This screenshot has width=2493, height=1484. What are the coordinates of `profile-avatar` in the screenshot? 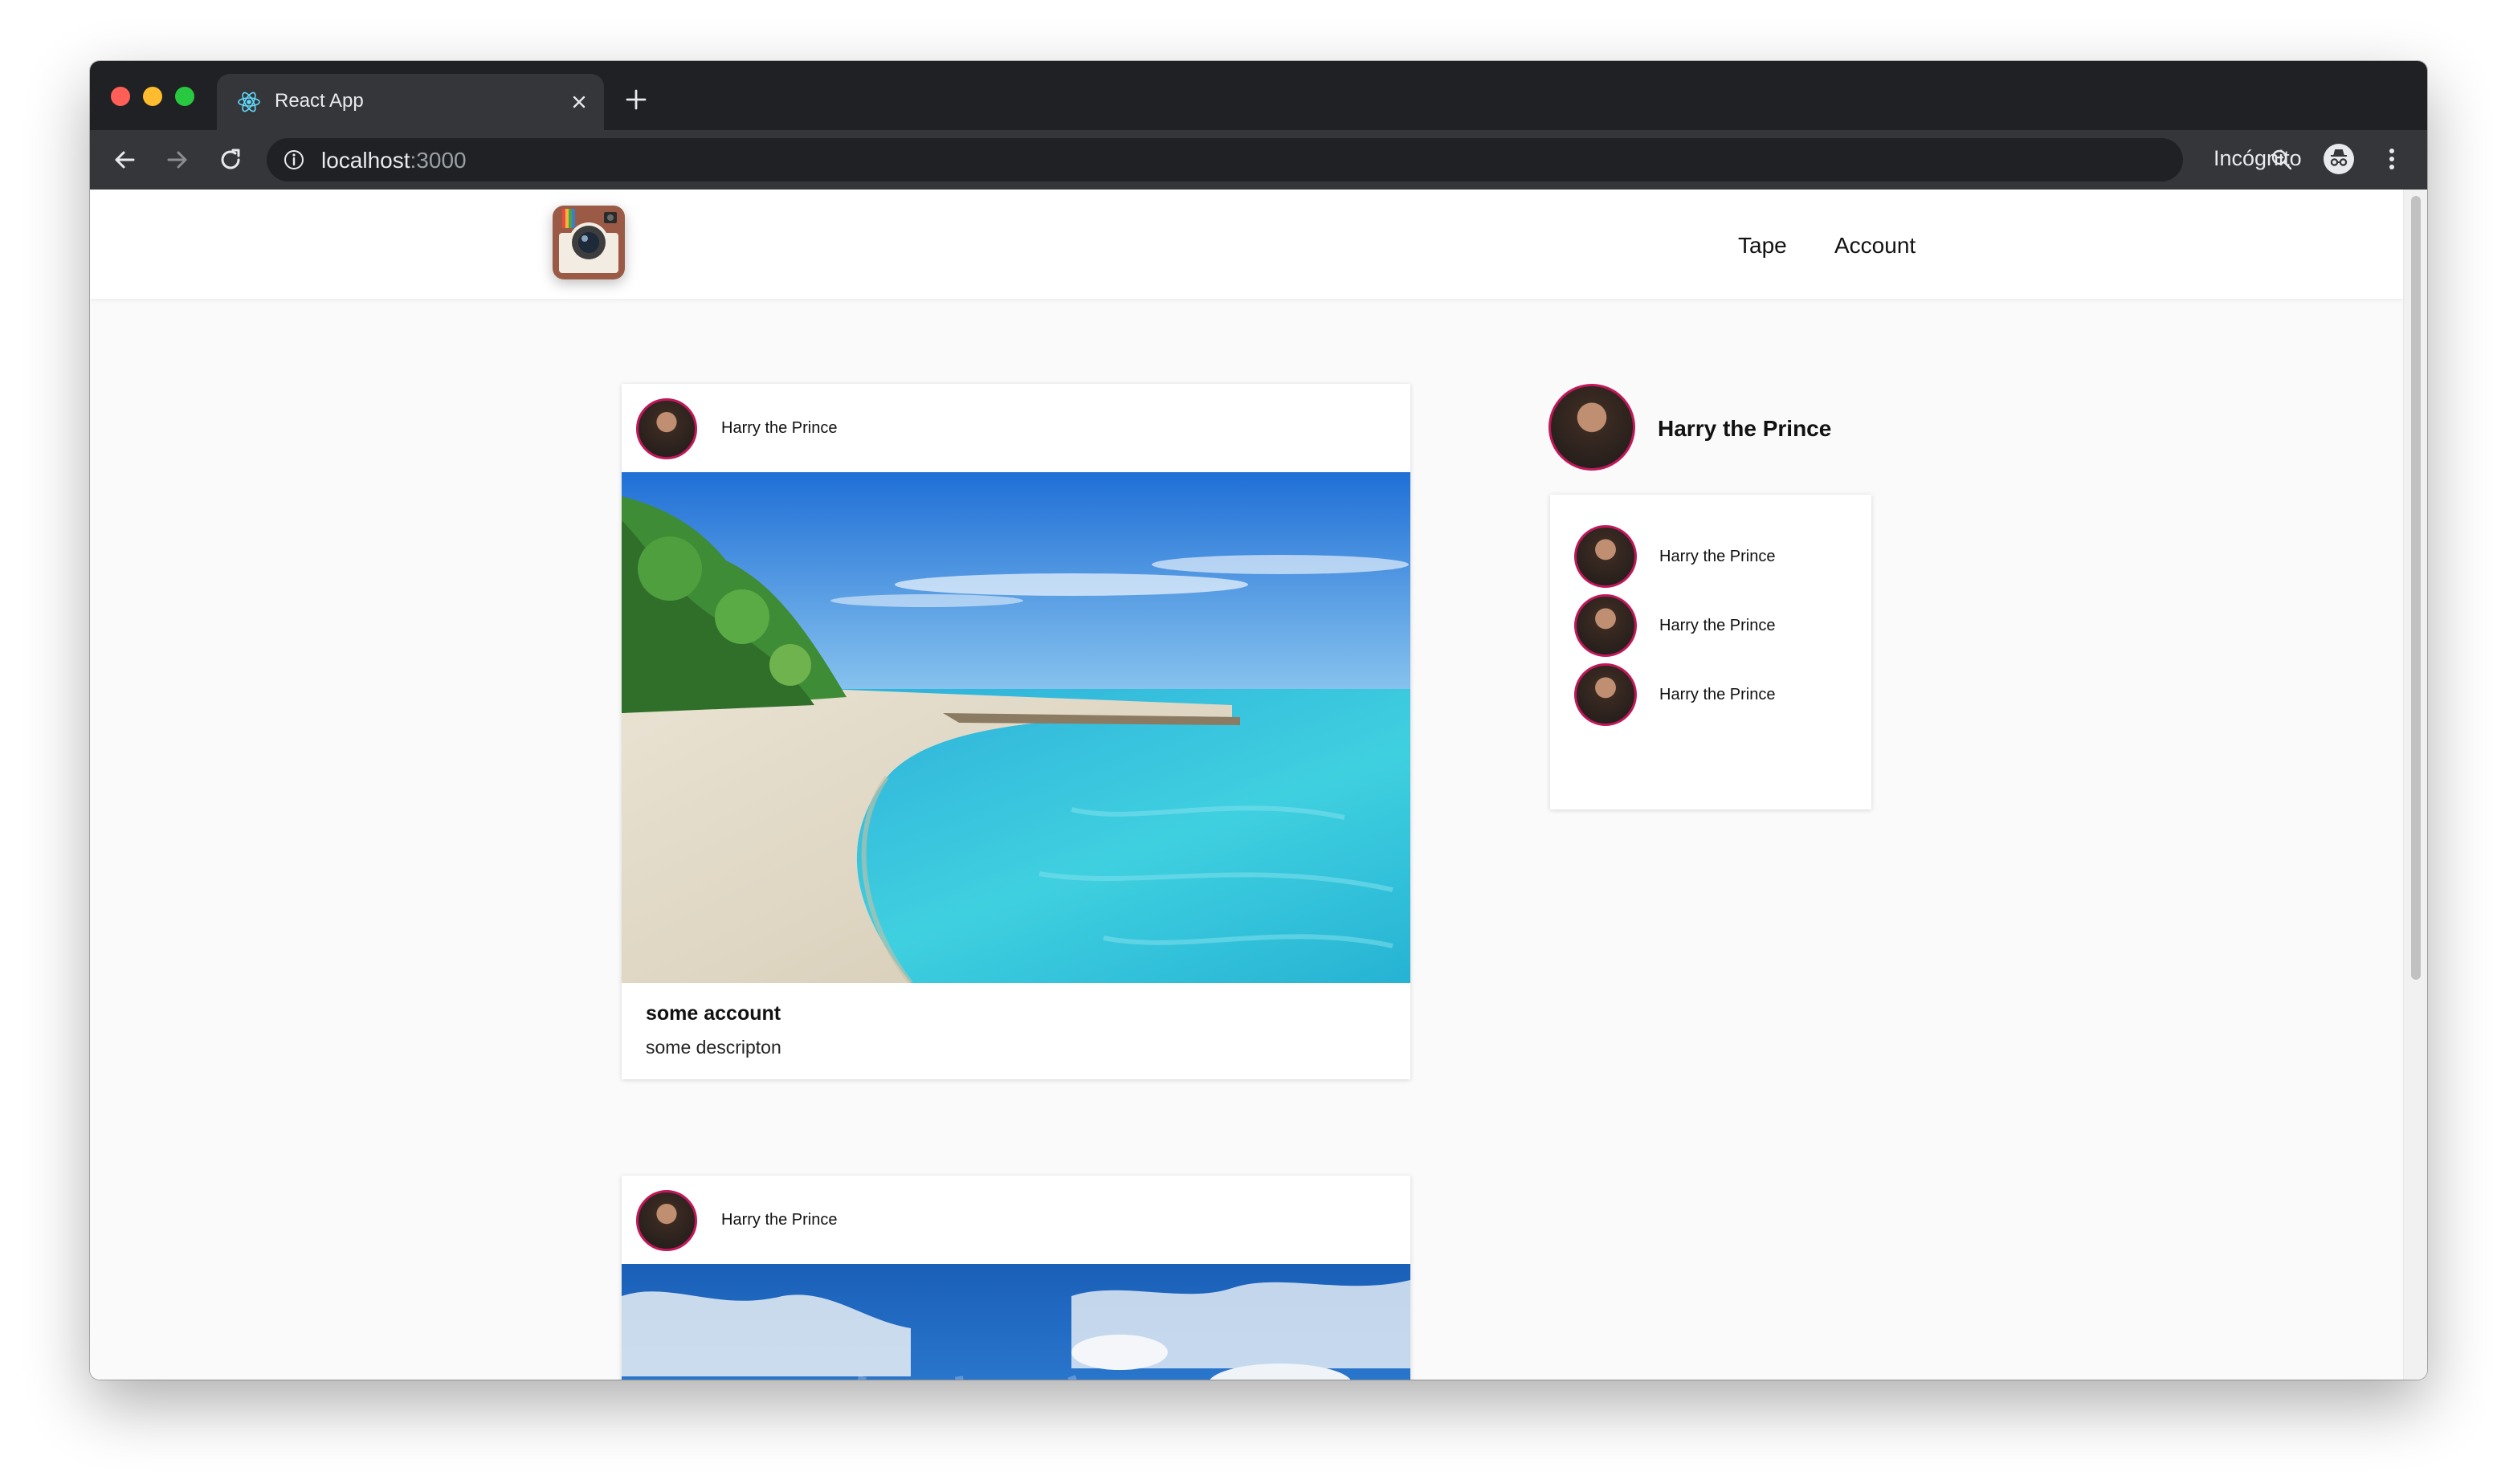 It's located at (1592, 427).